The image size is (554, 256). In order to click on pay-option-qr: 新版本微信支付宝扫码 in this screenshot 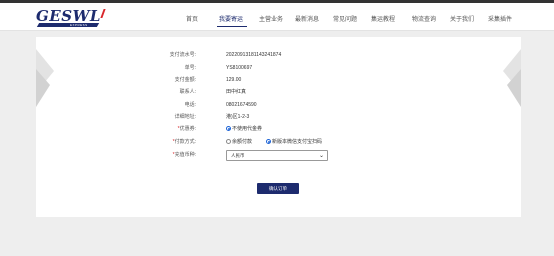, I will do `click(294, 142)`.